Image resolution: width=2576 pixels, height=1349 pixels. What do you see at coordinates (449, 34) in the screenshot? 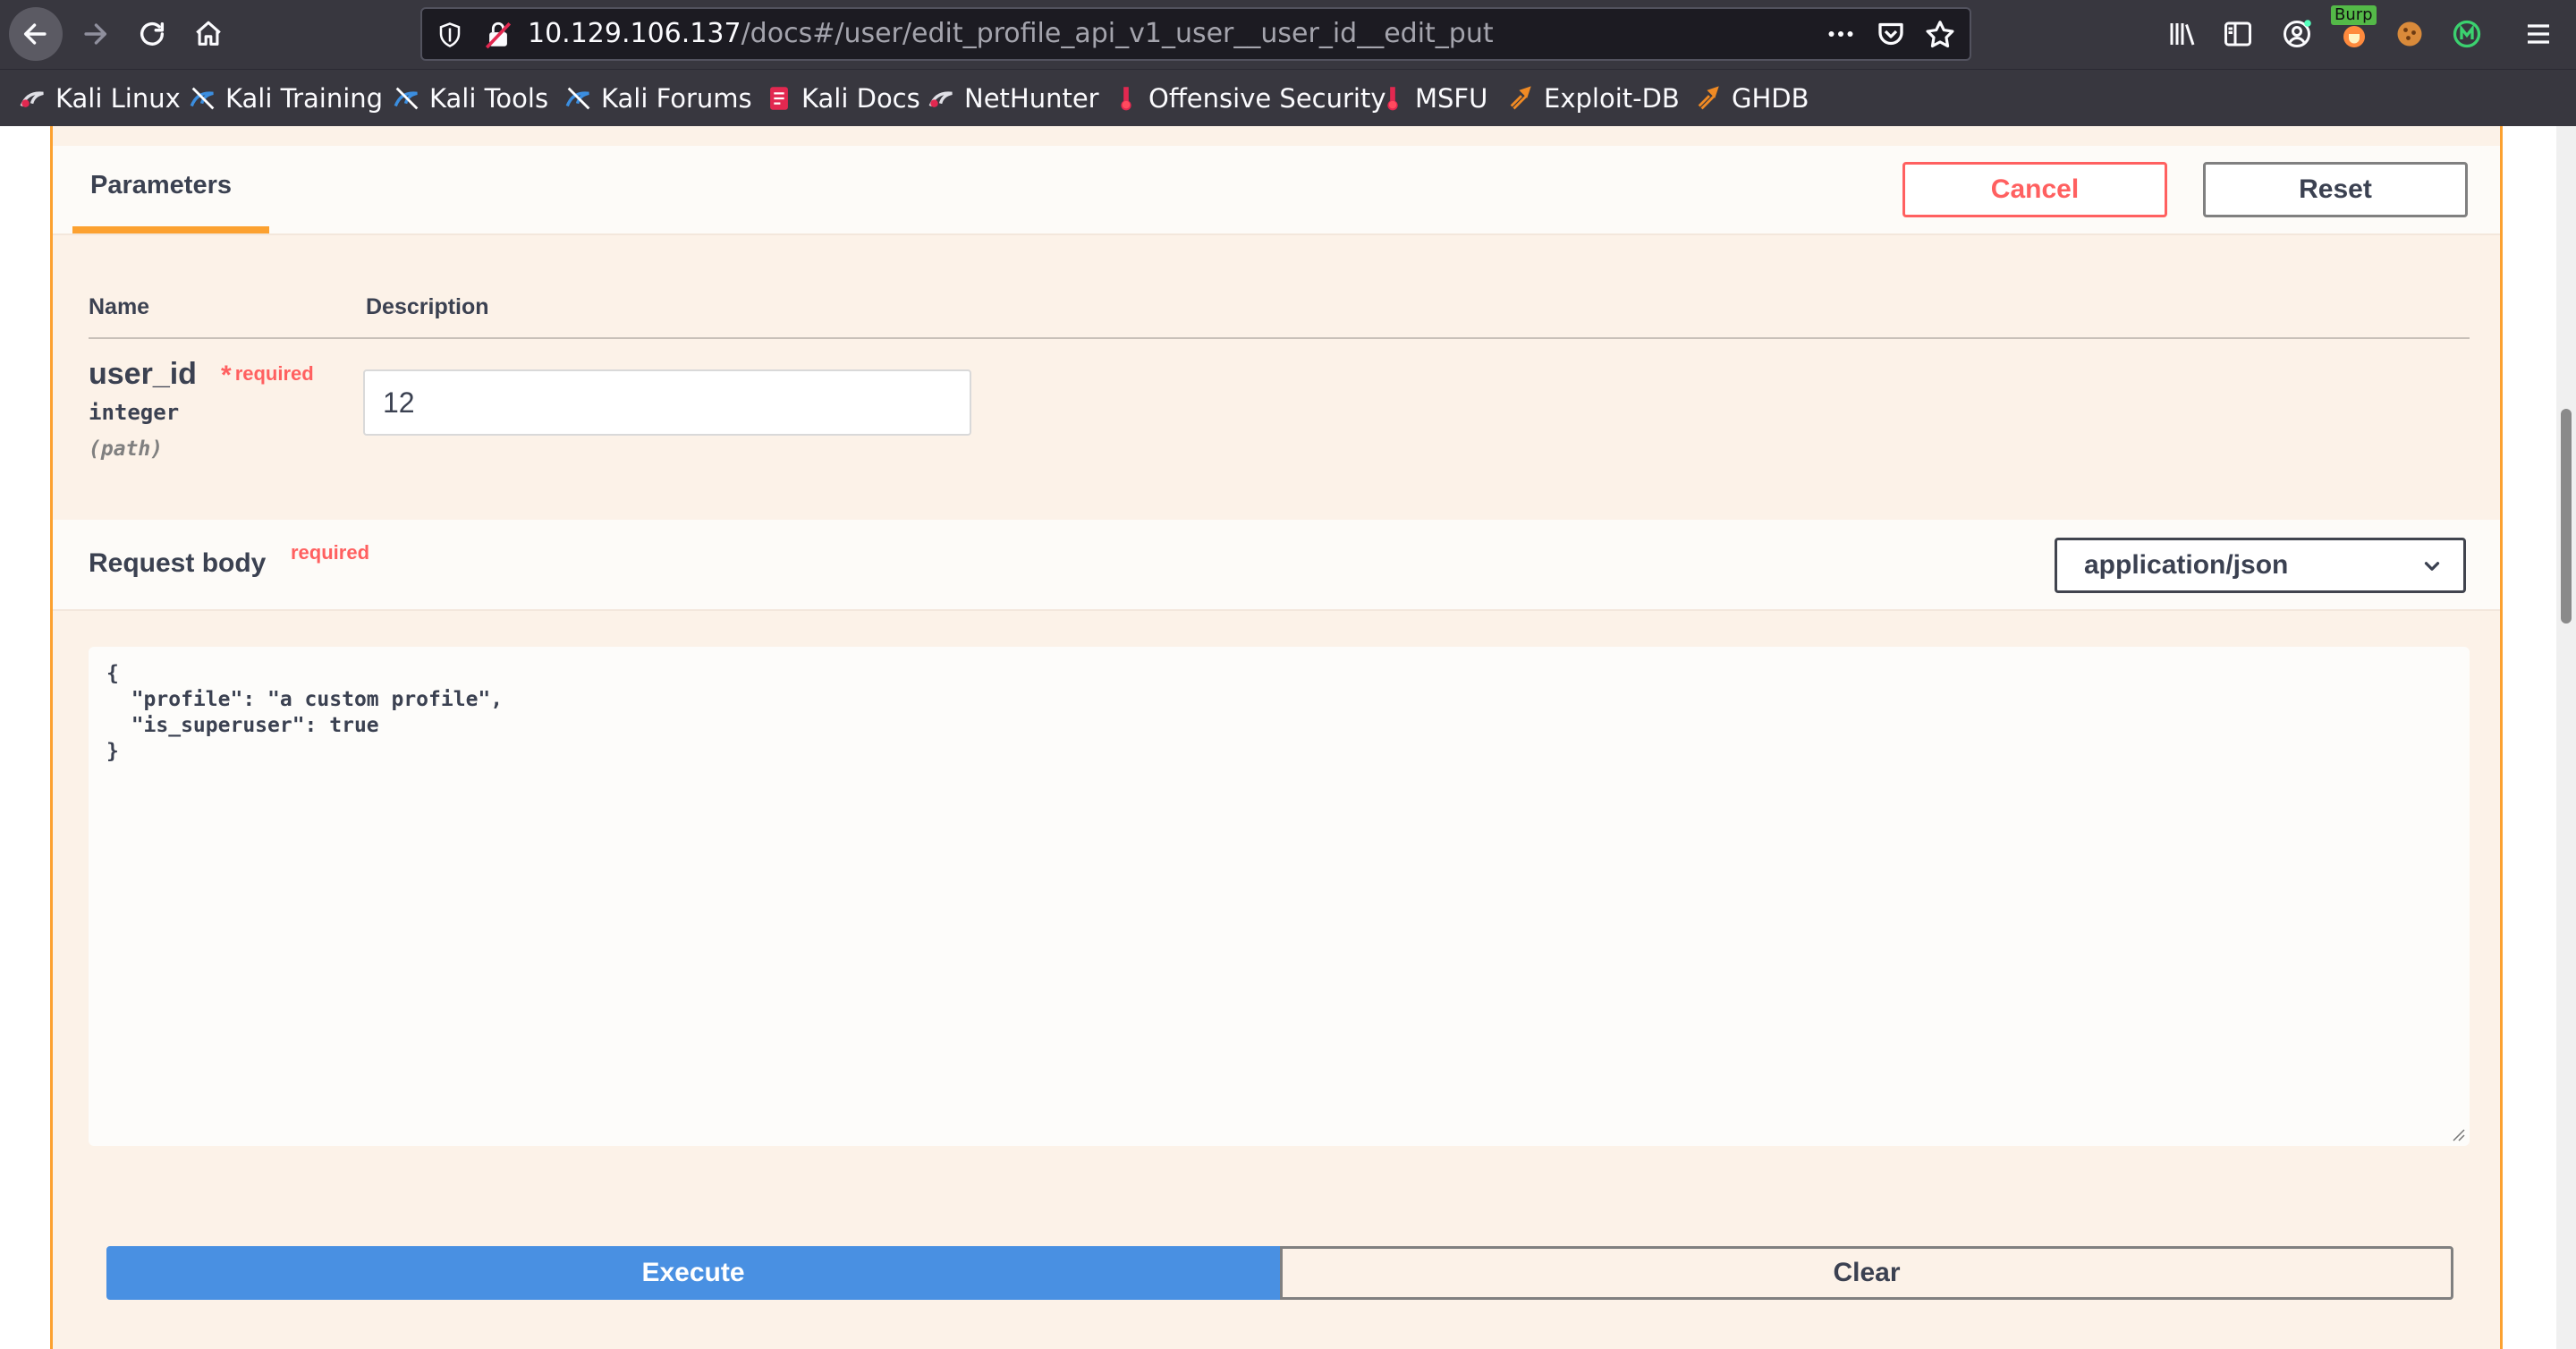
I see `tracking-shield-icon` at bounding box center [449, 34].